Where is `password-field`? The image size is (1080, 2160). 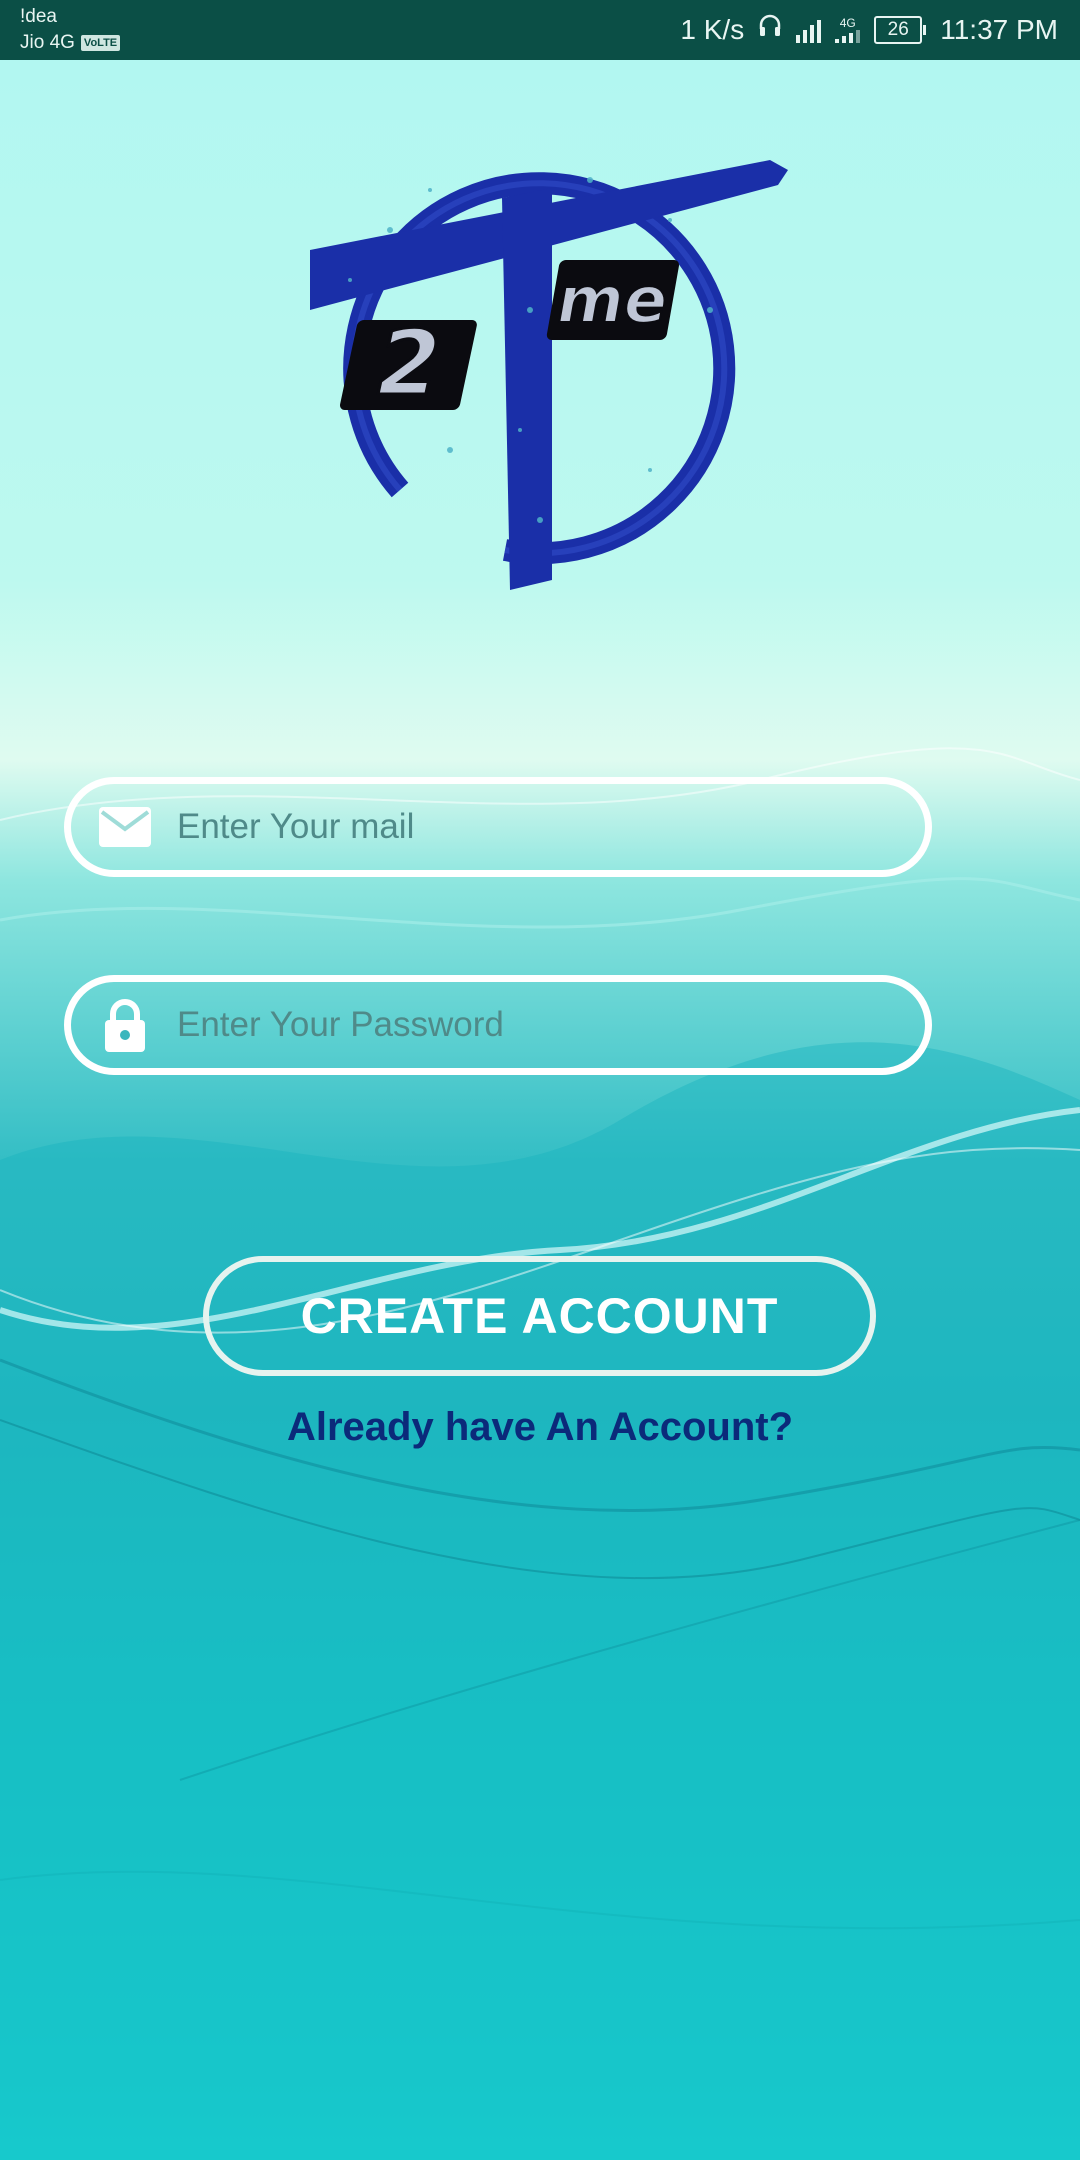 password-field is located at coordinates (498, 1025).